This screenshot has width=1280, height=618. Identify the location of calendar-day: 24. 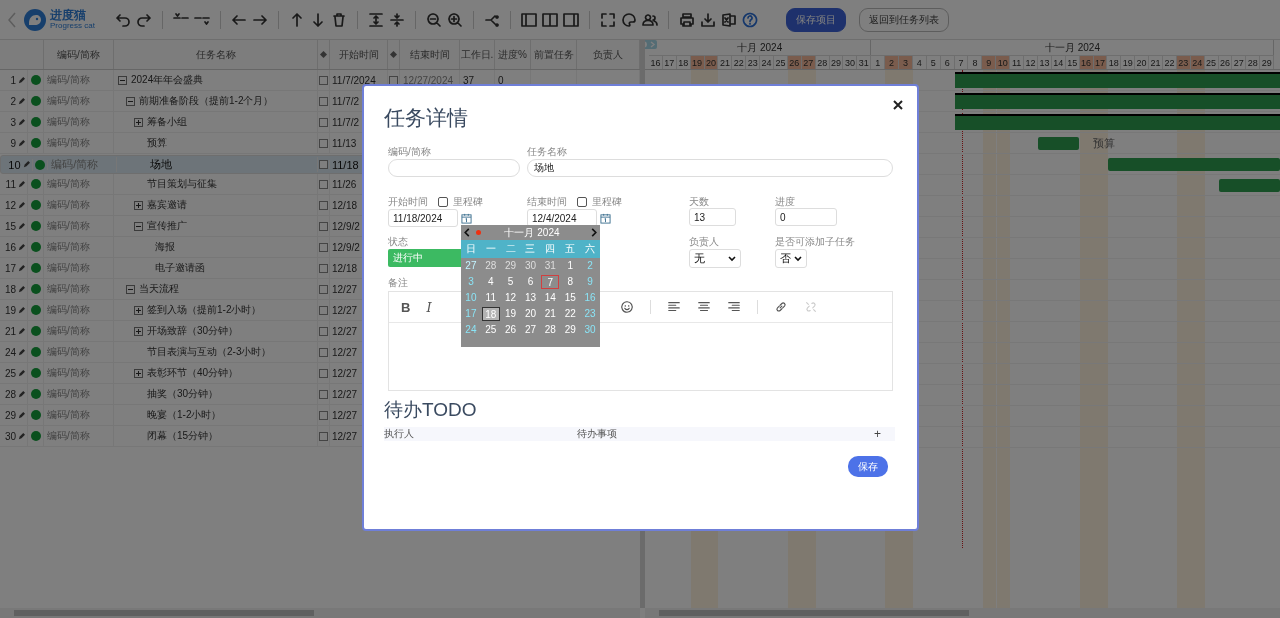
(470, 330).